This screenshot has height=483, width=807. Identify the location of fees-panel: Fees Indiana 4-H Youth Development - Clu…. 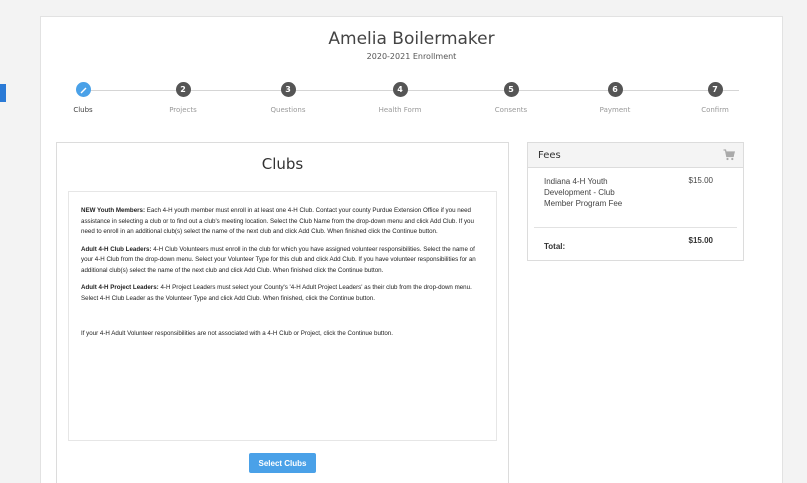
(635, 201).